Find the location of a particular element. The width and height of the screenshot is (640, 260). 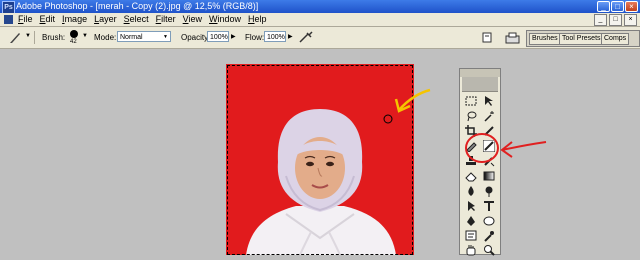

menu-edit: Edit is located at coordinates (48, 19).